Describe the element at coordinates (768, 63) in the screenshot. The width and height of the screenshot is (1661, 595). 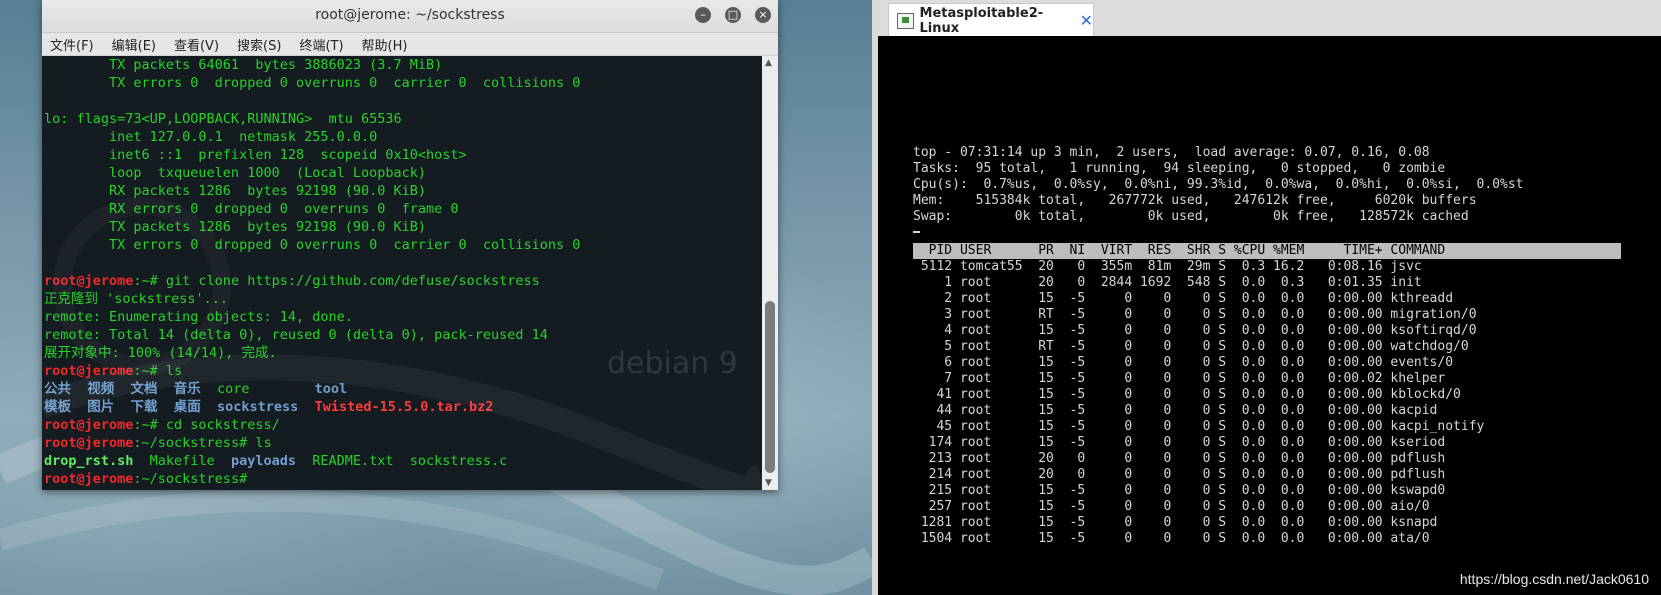
I see `scroll-up-icon: ▲` at that location.